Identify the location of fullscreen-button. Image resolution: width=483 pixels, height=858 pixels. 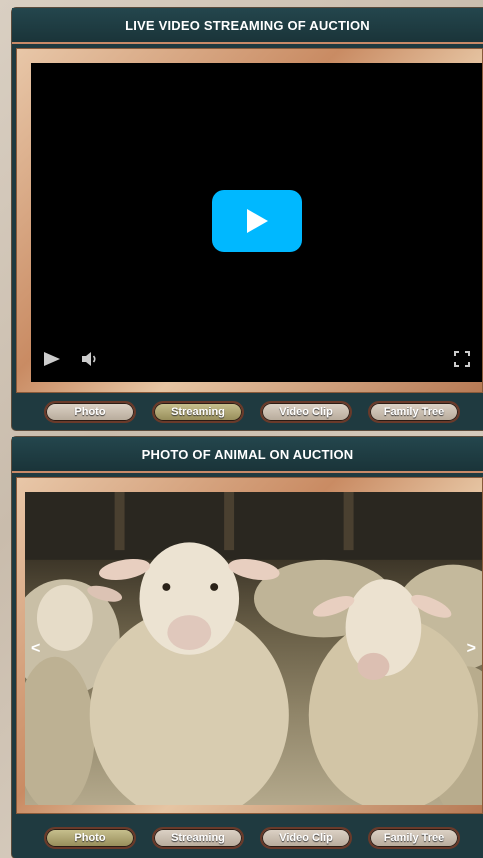
(462, 361).